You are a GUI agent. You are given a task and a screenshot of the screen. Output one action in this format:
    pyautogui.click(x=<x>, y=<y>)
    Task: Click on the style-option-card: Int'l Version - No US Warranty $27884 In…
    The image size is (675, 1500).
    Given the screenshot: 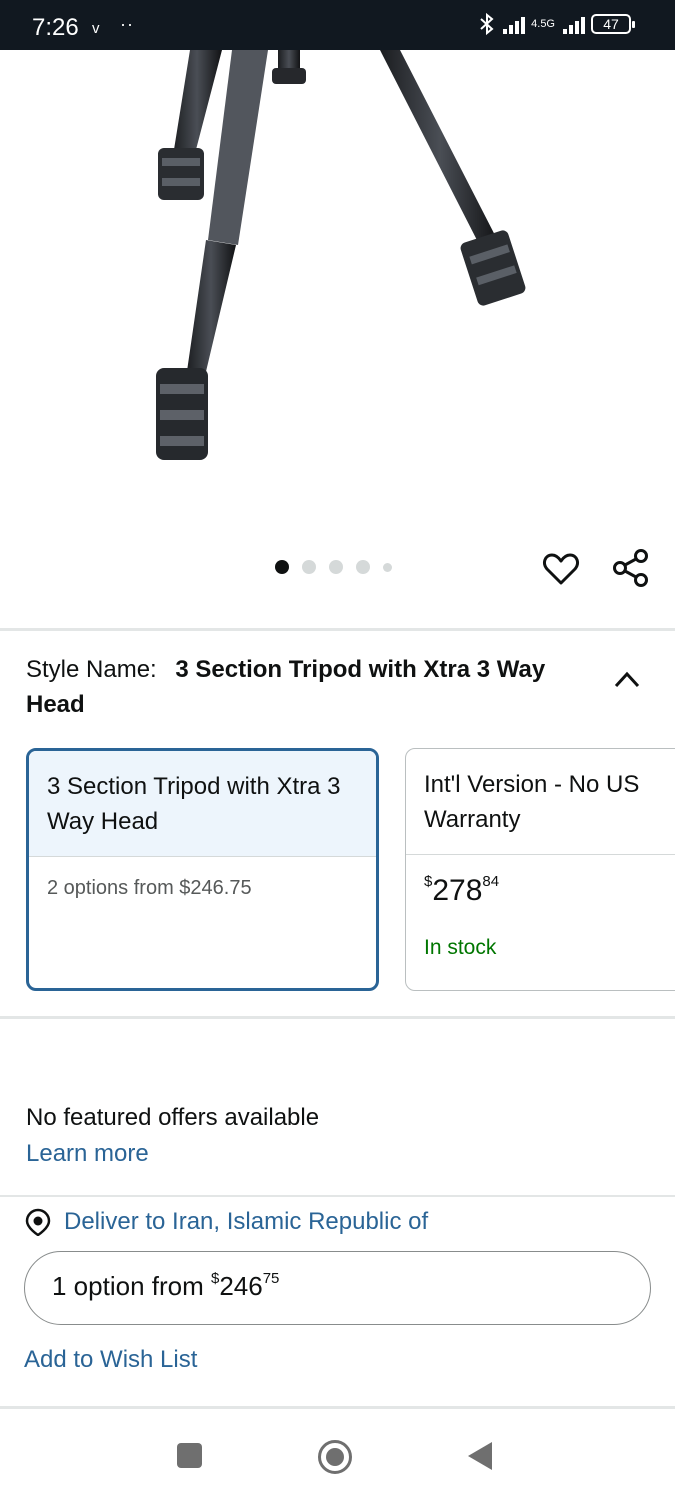 What is the action you would take?
    pyautogui.click(x=540, y=869)
    